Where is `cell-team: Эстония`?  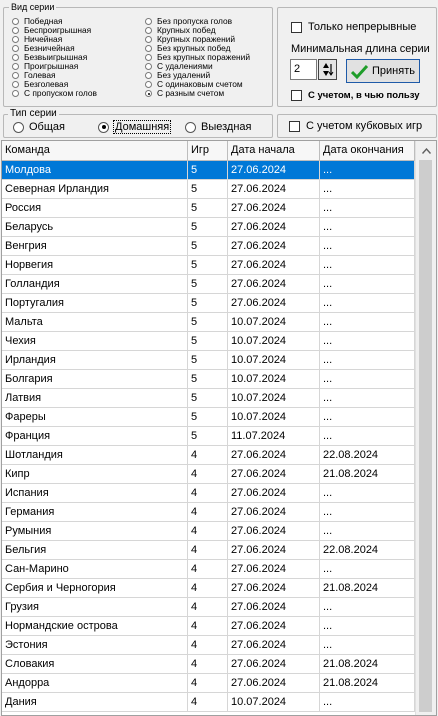 cell-team: Эстония is located at coordinates (95, 645).